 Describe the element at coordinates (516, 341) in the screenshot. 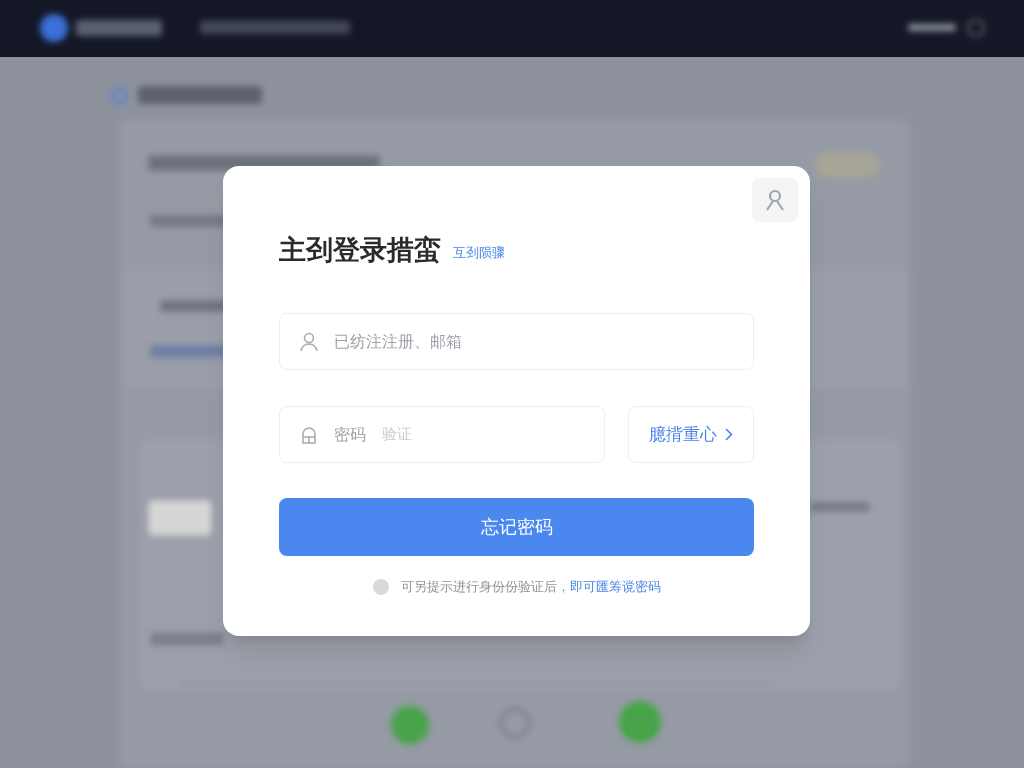

I see `username-field: 已纺注注册、邮箱` at that location.